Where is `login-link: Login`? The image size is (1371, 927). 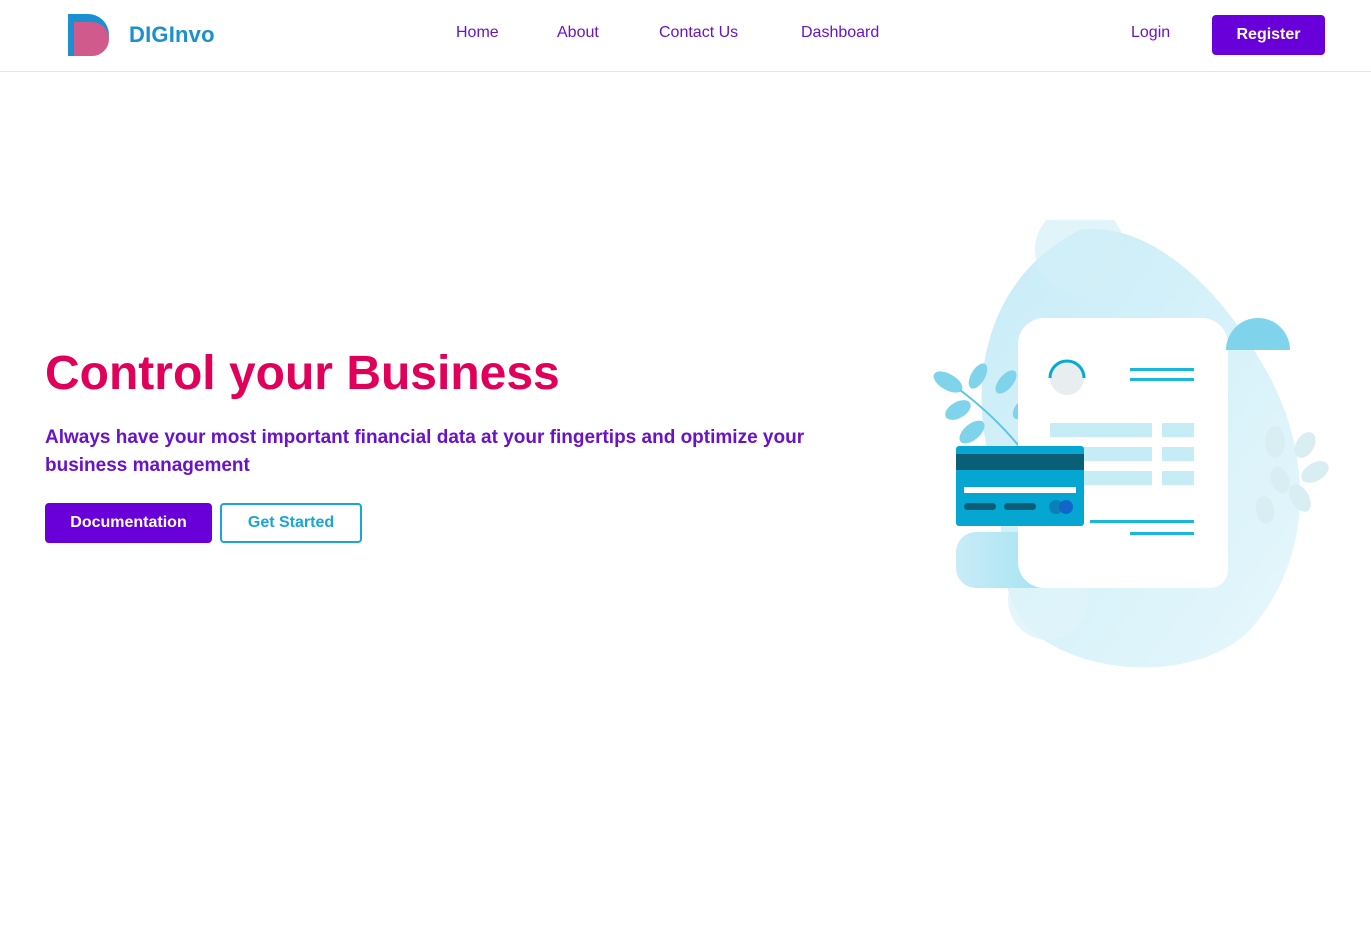
login-link: Login is located at coordinates (1150, 33).